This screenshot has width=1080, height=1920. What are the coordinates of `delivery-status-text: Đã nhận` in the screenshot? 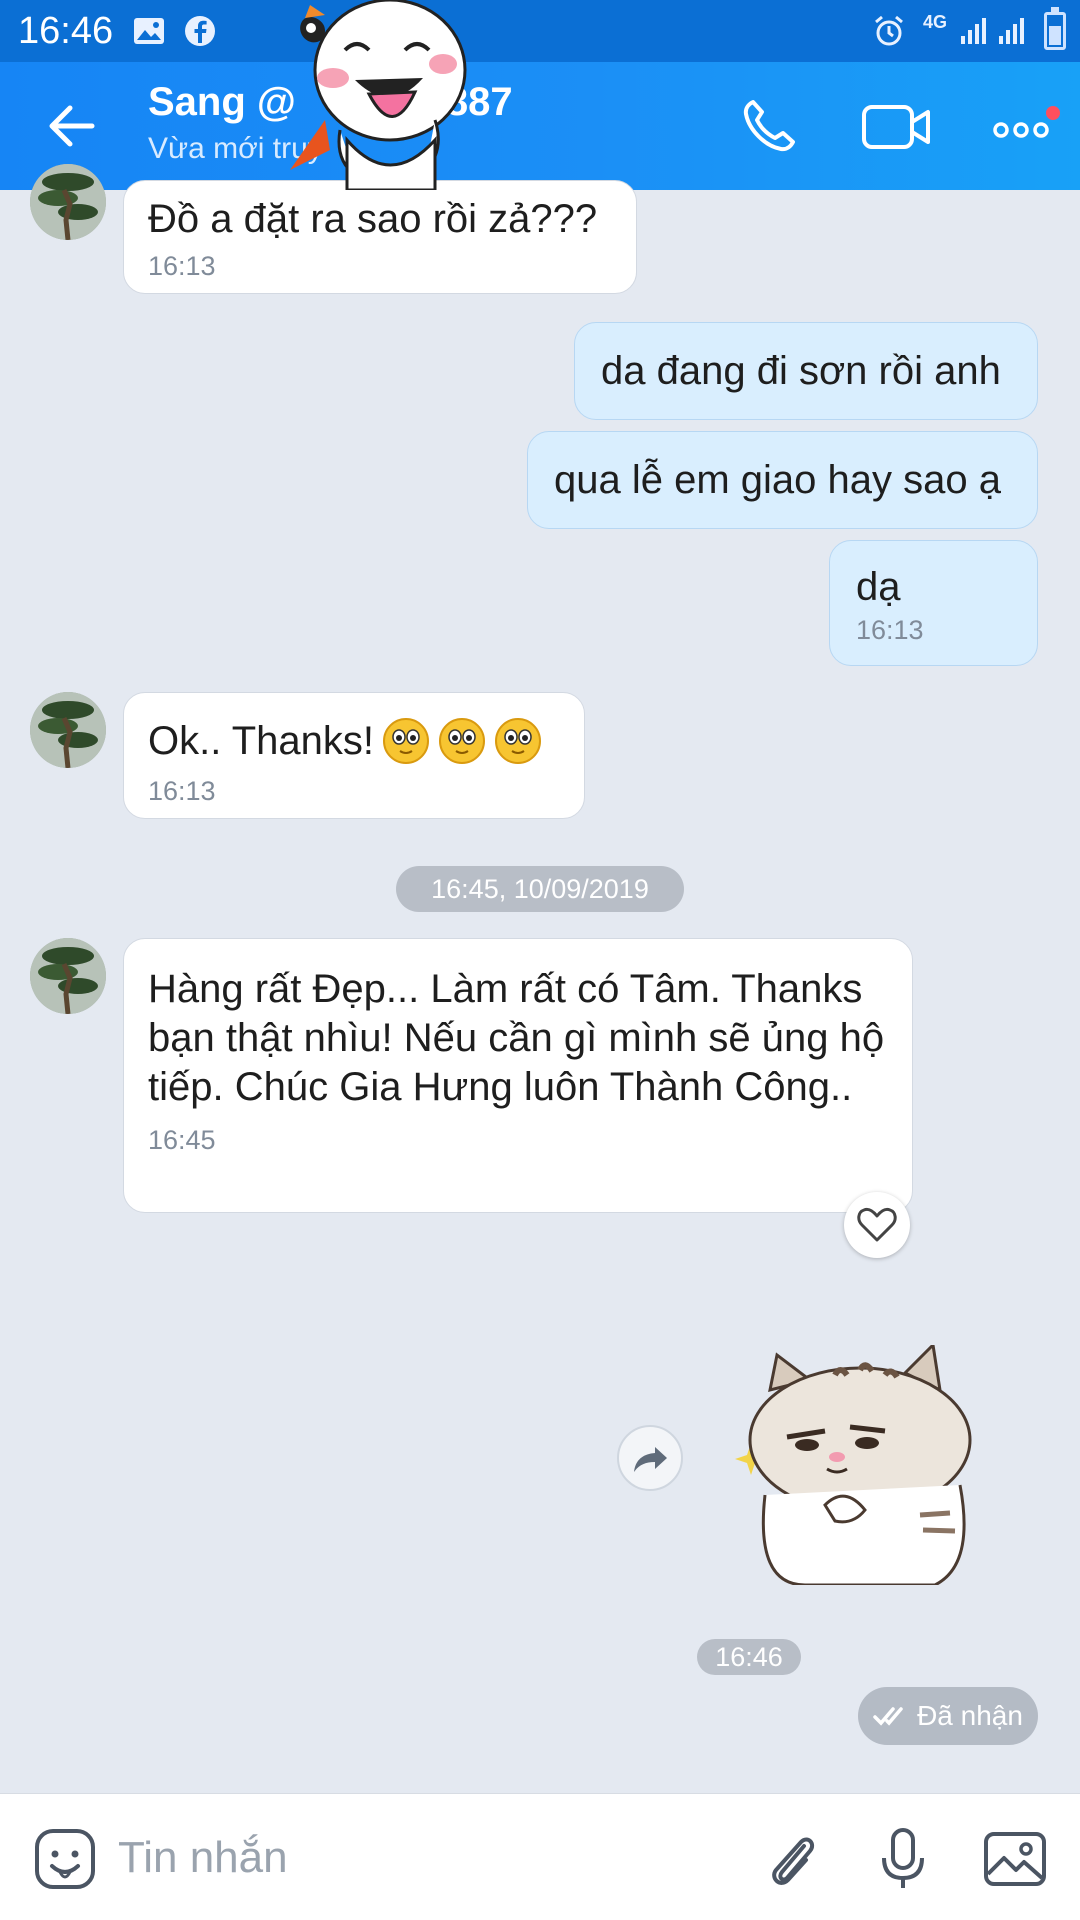 It's located at (970, 1715).